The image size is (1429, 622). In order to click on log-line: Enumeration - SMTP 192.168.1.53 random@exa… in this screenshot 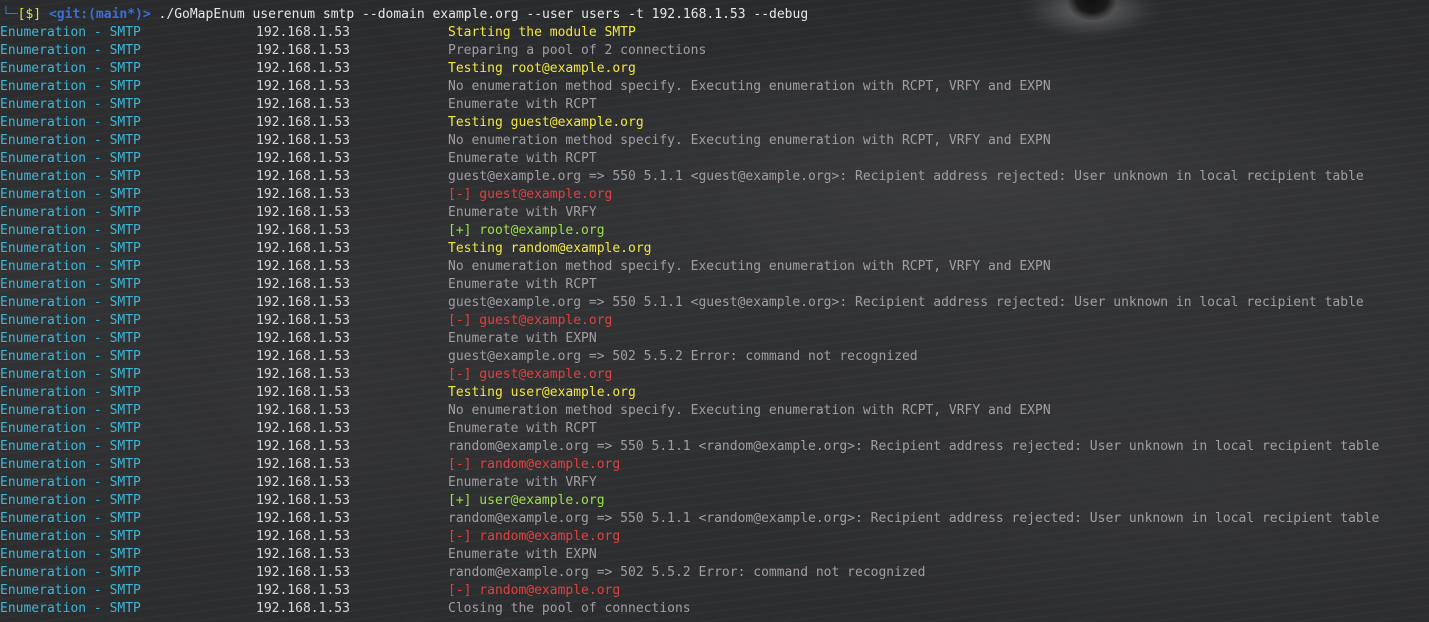, I will do `click(714, 519)`.